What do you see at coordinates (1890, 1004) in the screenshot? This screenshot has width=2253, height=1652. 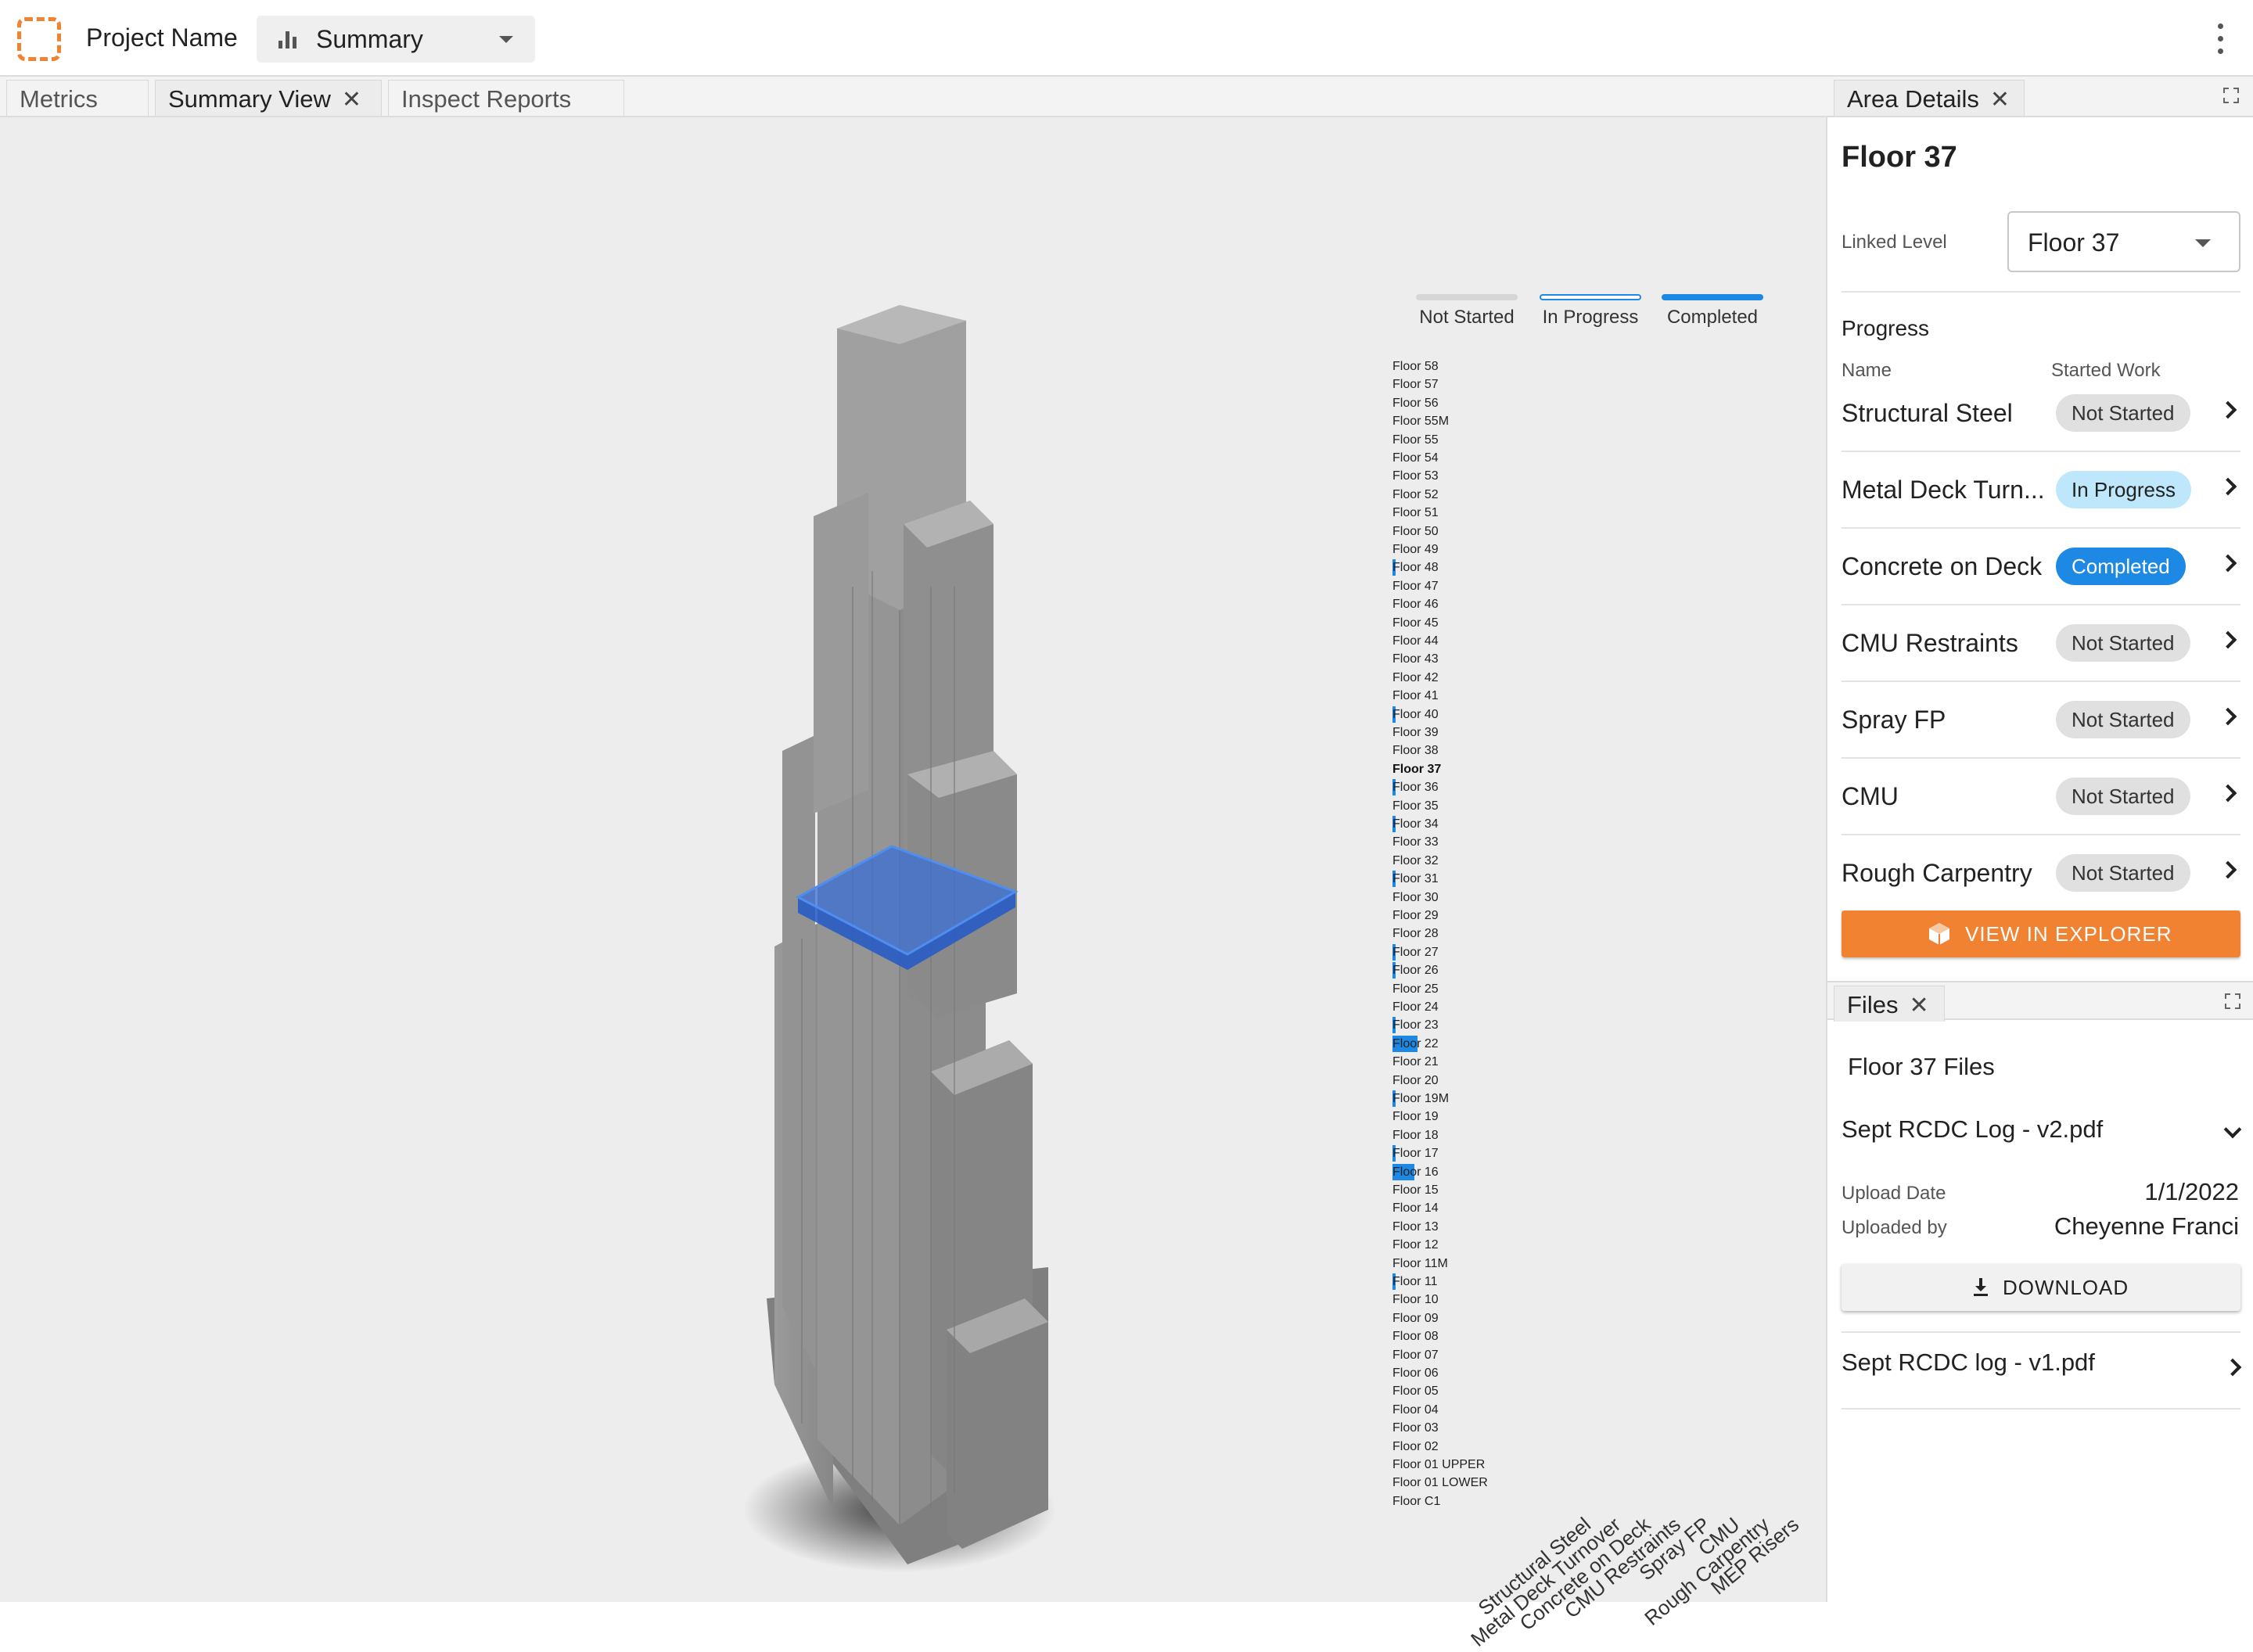 I see `tab-files: Files ✕` at bounding box center [1890, 1004].